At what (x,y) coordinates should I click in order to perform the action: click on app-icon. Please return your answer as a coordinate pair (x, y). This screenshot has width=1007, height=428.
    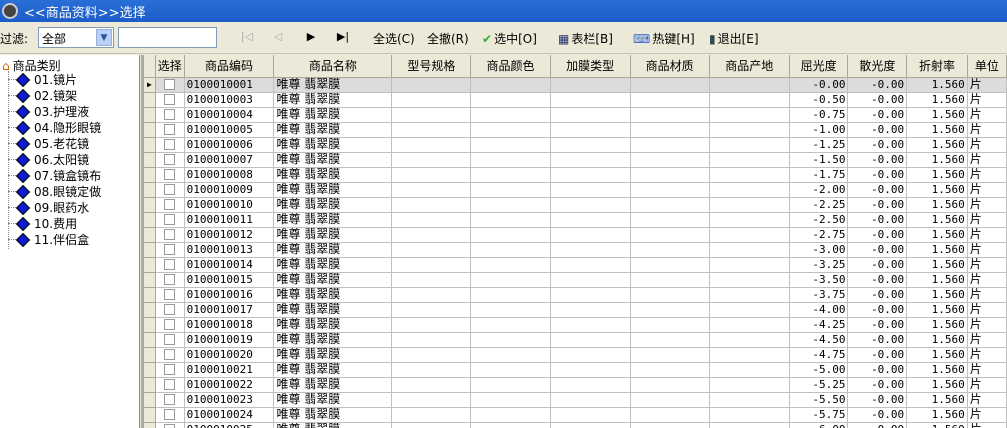
    Looking at the image, I should click on (10, 11).